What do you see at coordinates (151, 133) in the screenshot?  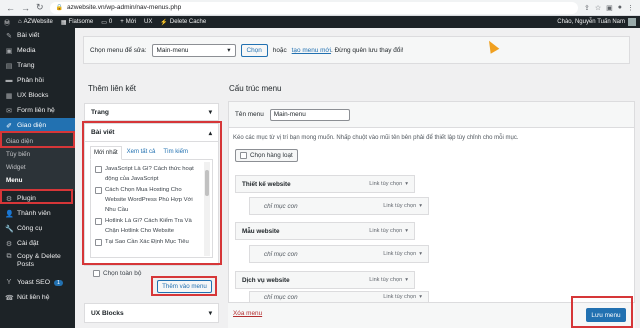 I see `posts-panel-header: Bài viết ▴` at bounding box center [151, 133].